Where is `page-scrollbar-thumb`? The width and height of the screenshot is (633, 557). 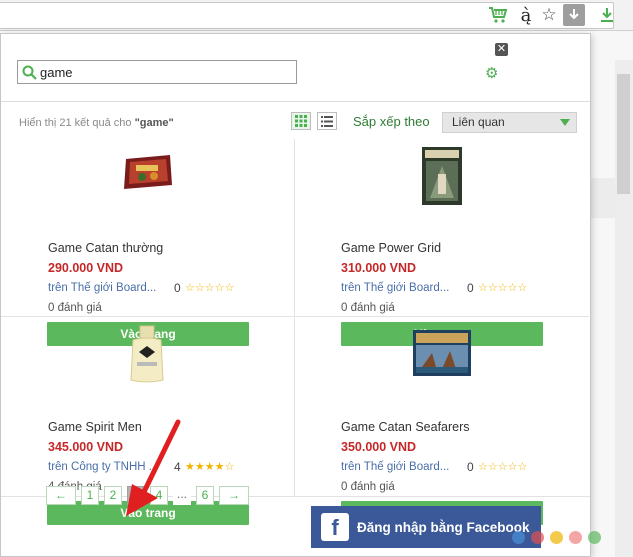
page-scrollbar-thumb is located at coordinates (623, 134).